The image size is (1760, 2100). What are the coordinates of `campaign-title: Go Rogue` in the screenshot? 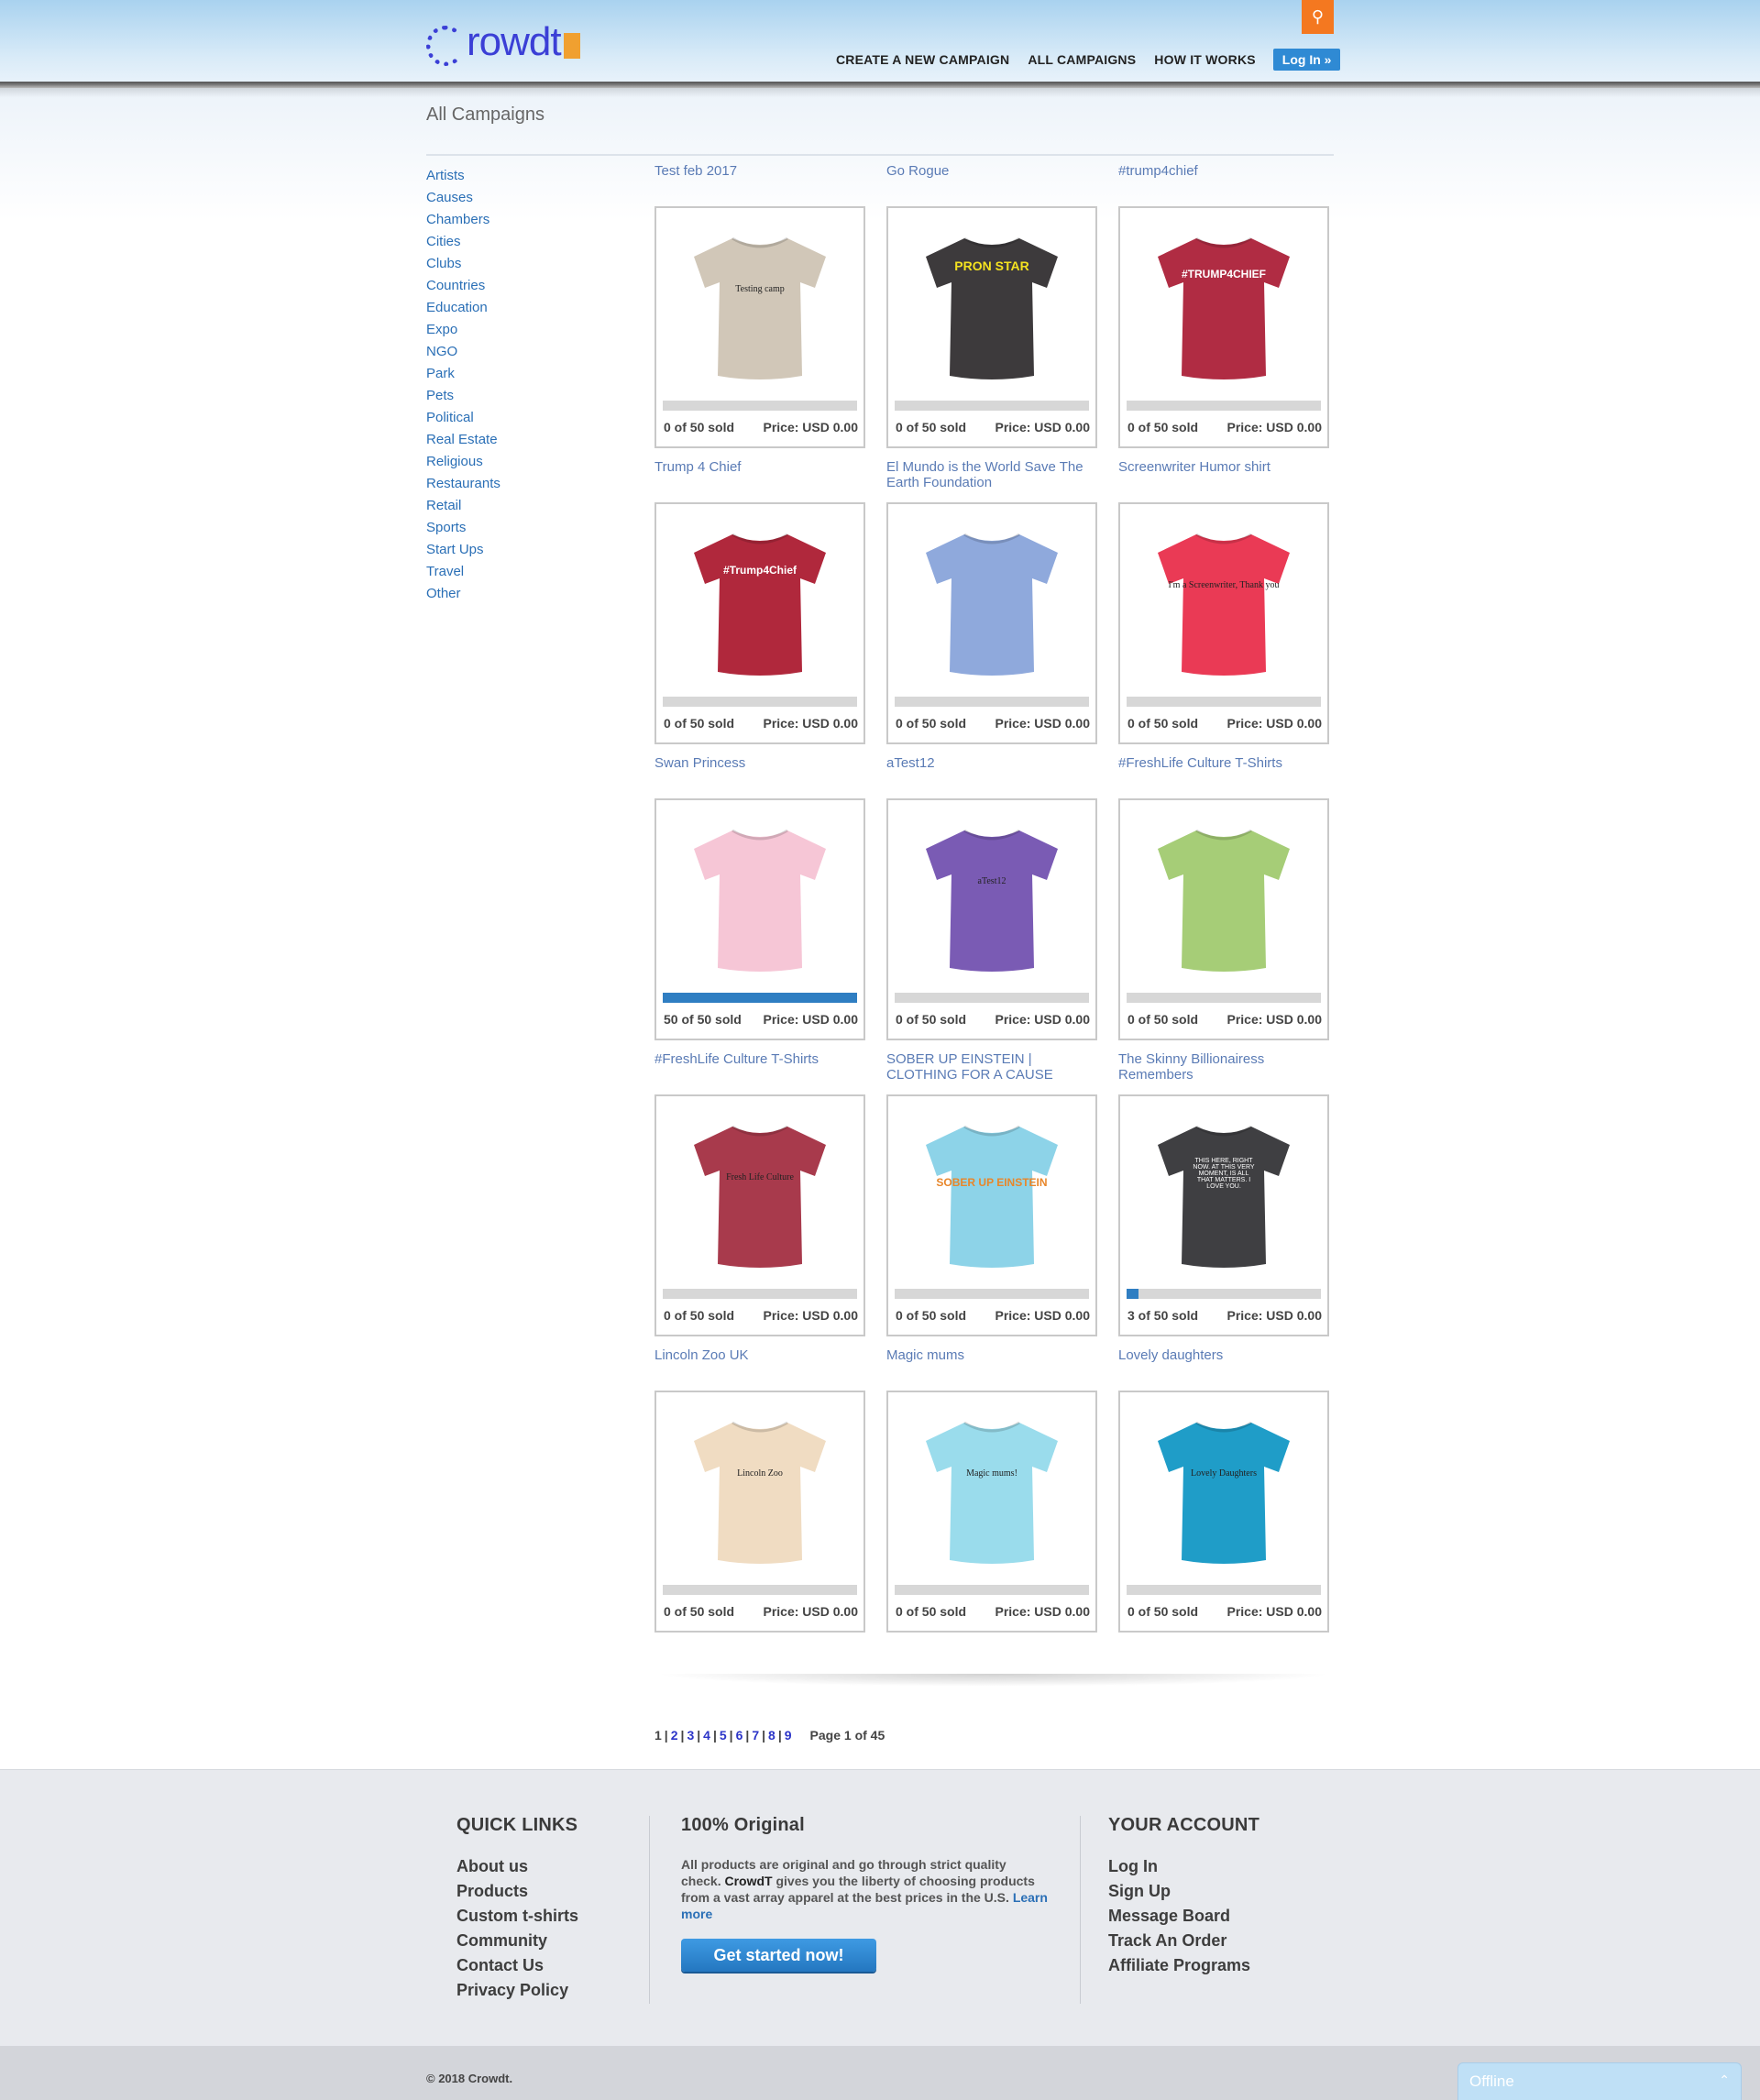 It's located at (991, 180).